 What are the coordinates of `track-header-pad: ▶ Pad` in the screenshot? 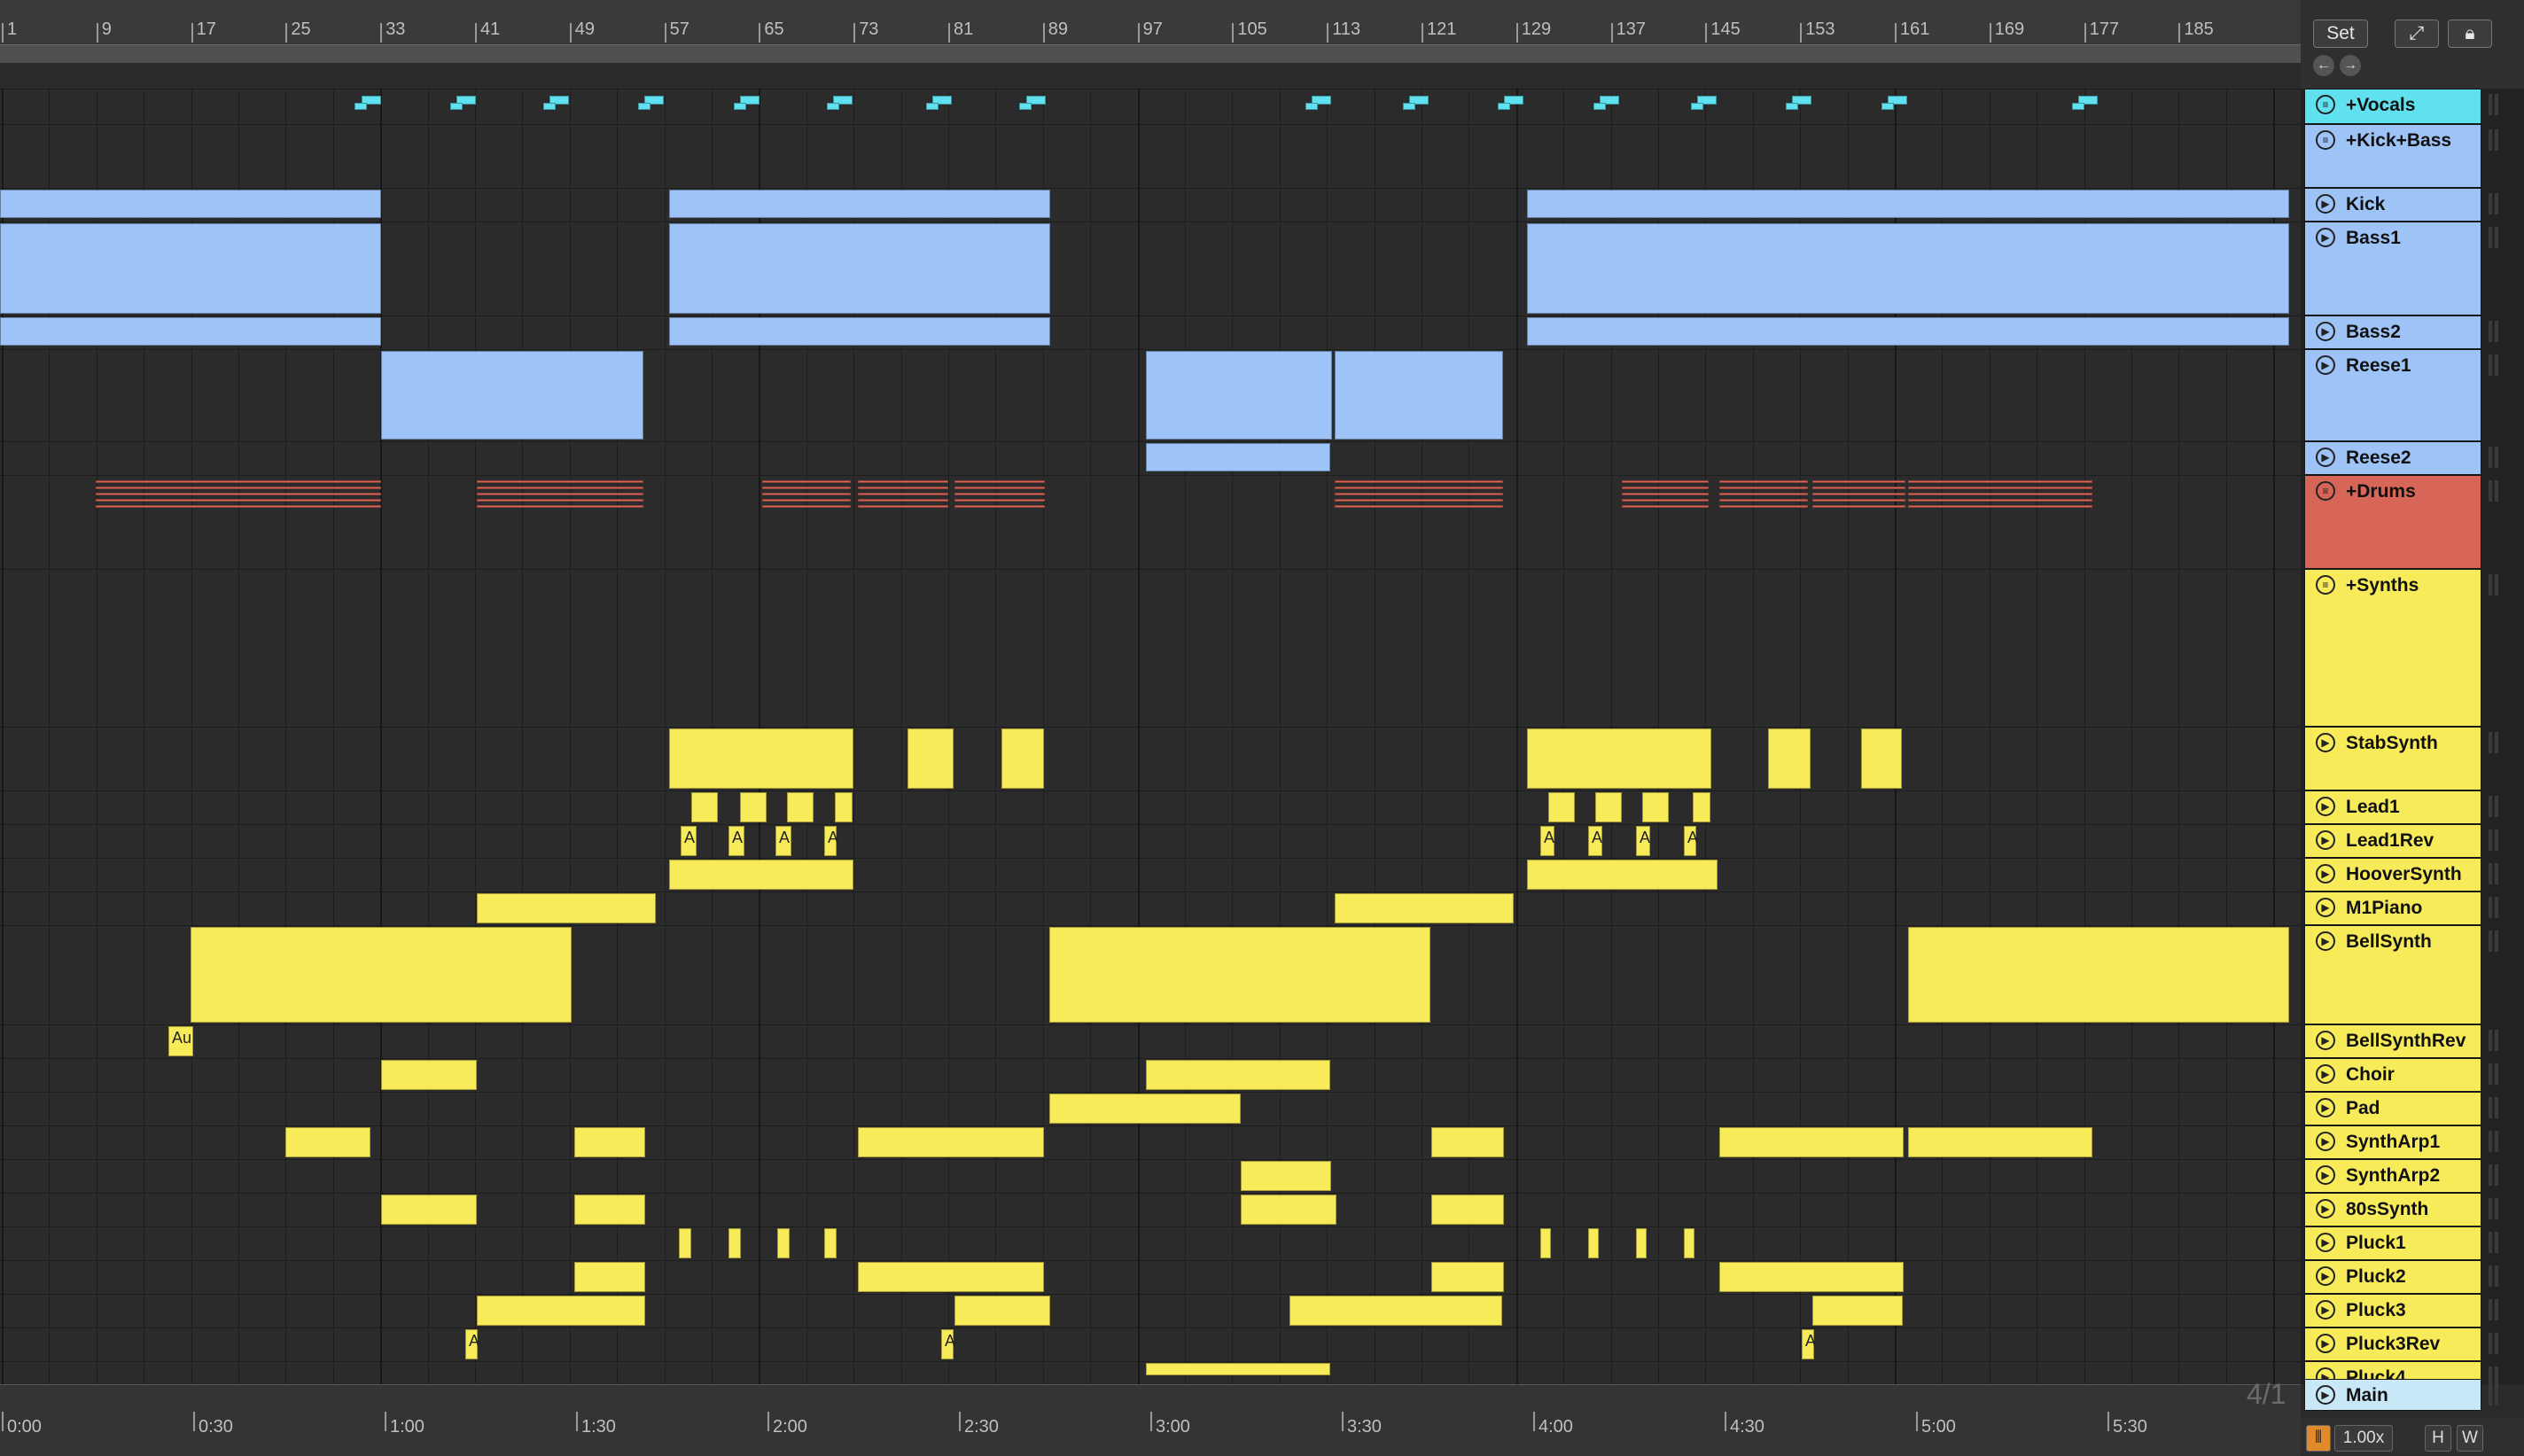 It's located at (2392, 1108).